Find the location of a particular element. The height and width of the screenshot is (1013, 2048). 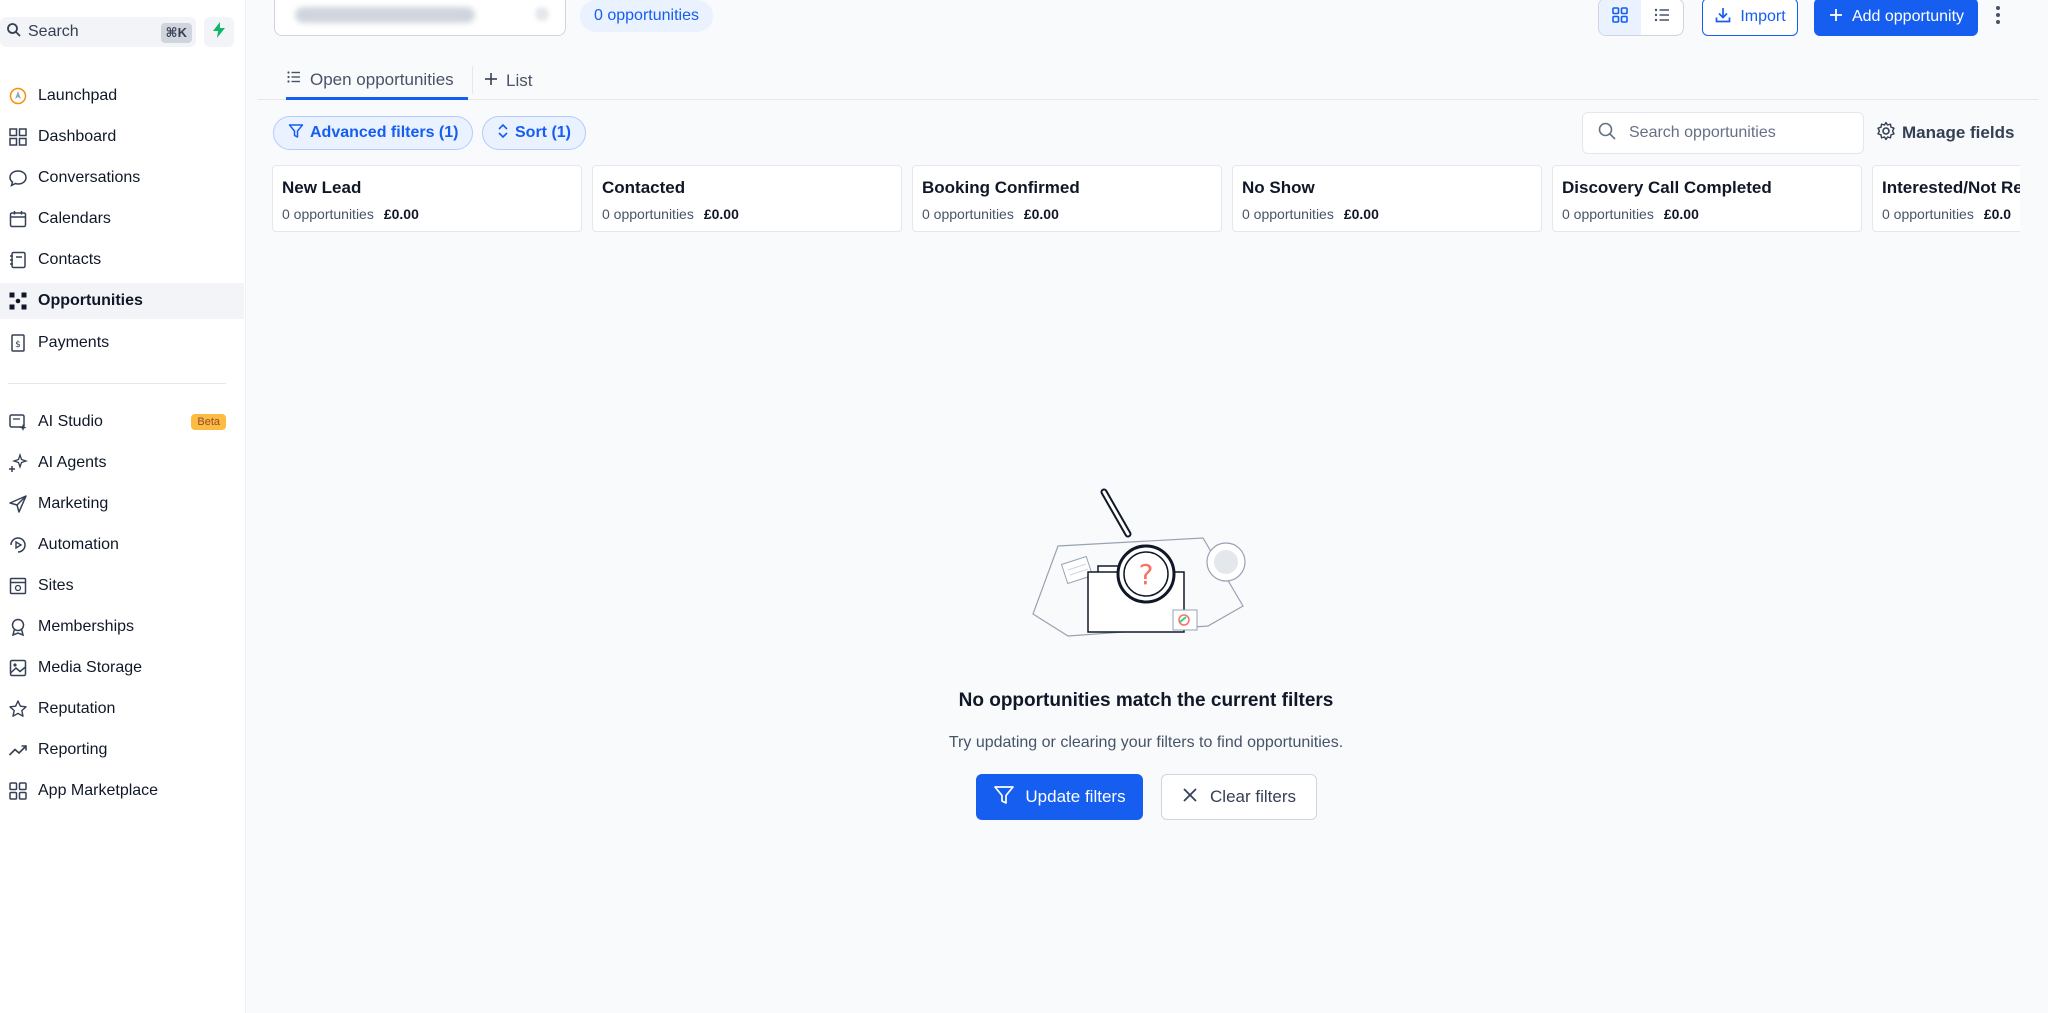

advanced-filters-label: Advanced filters (1) is located at coordinates (384, 132).